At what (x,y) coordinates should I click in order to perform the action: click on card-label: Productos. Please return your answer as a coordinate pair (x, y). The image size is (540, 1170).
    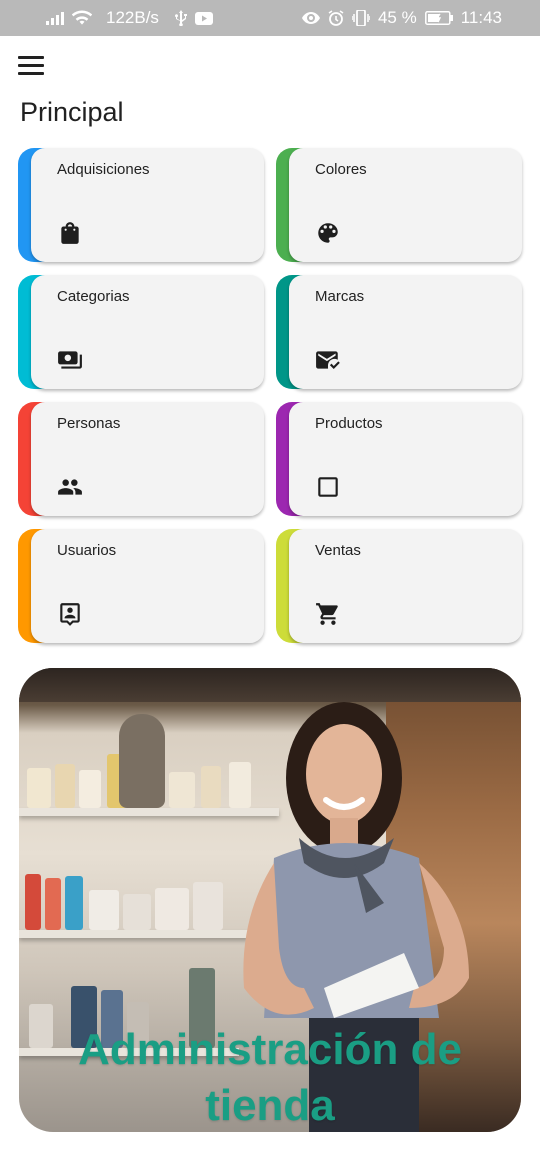
    Looking at the image, I should click on (349, 423).